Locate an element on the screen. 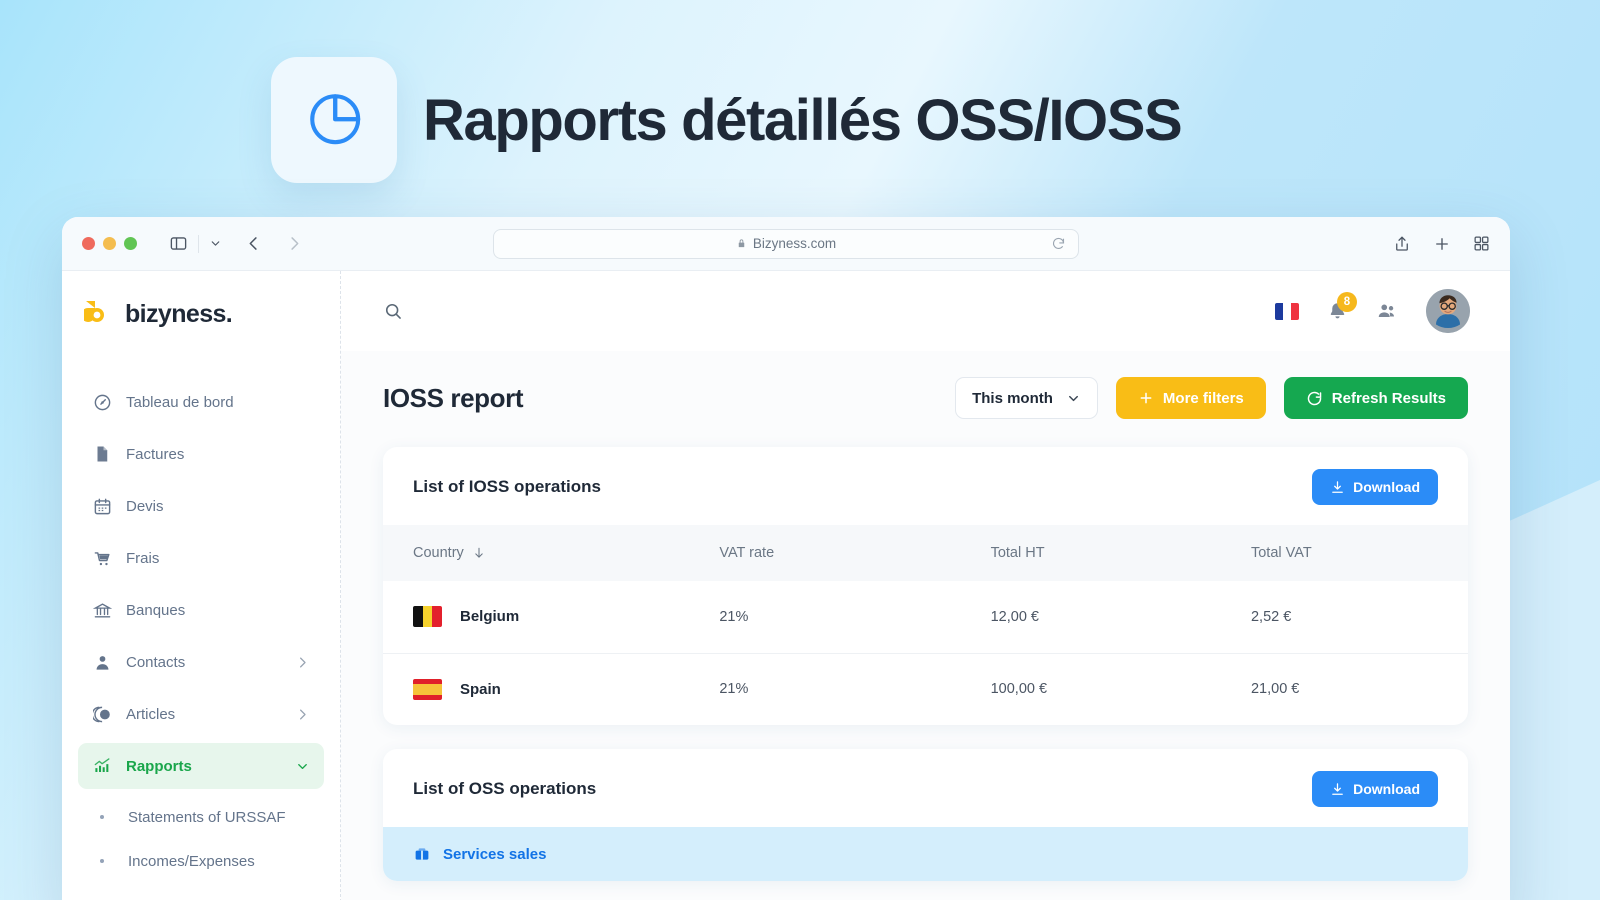 Image resolution: width=1600 pixels, height=900 pixels. new-tab-button is located at coordinates (1442, 244).